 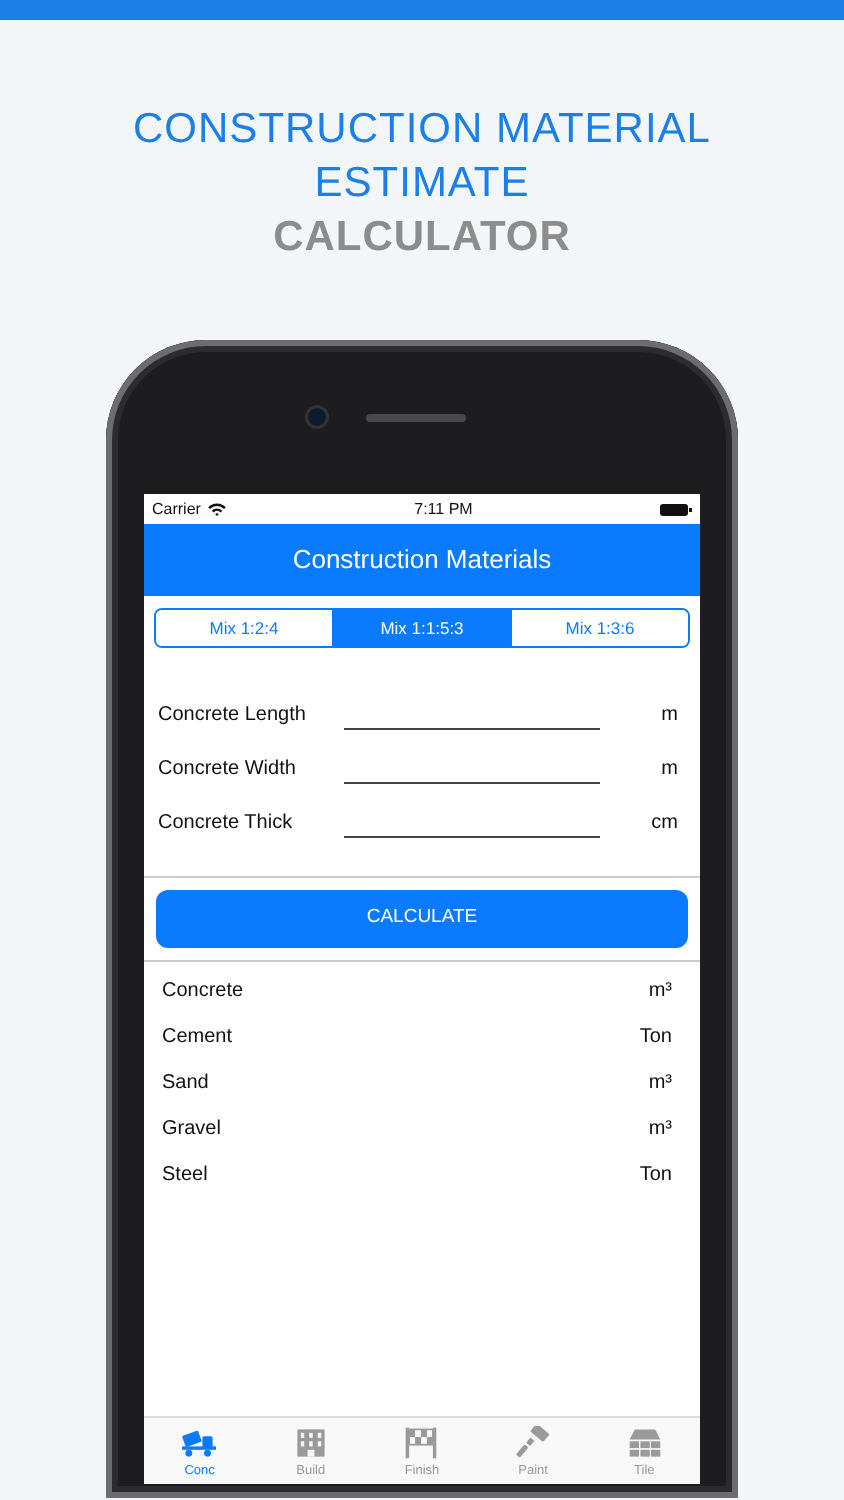 What do you see at coordinates (176, 509) in the screenshot?
I see `carrier-label: Carrier` at bounding box center [176, 509].